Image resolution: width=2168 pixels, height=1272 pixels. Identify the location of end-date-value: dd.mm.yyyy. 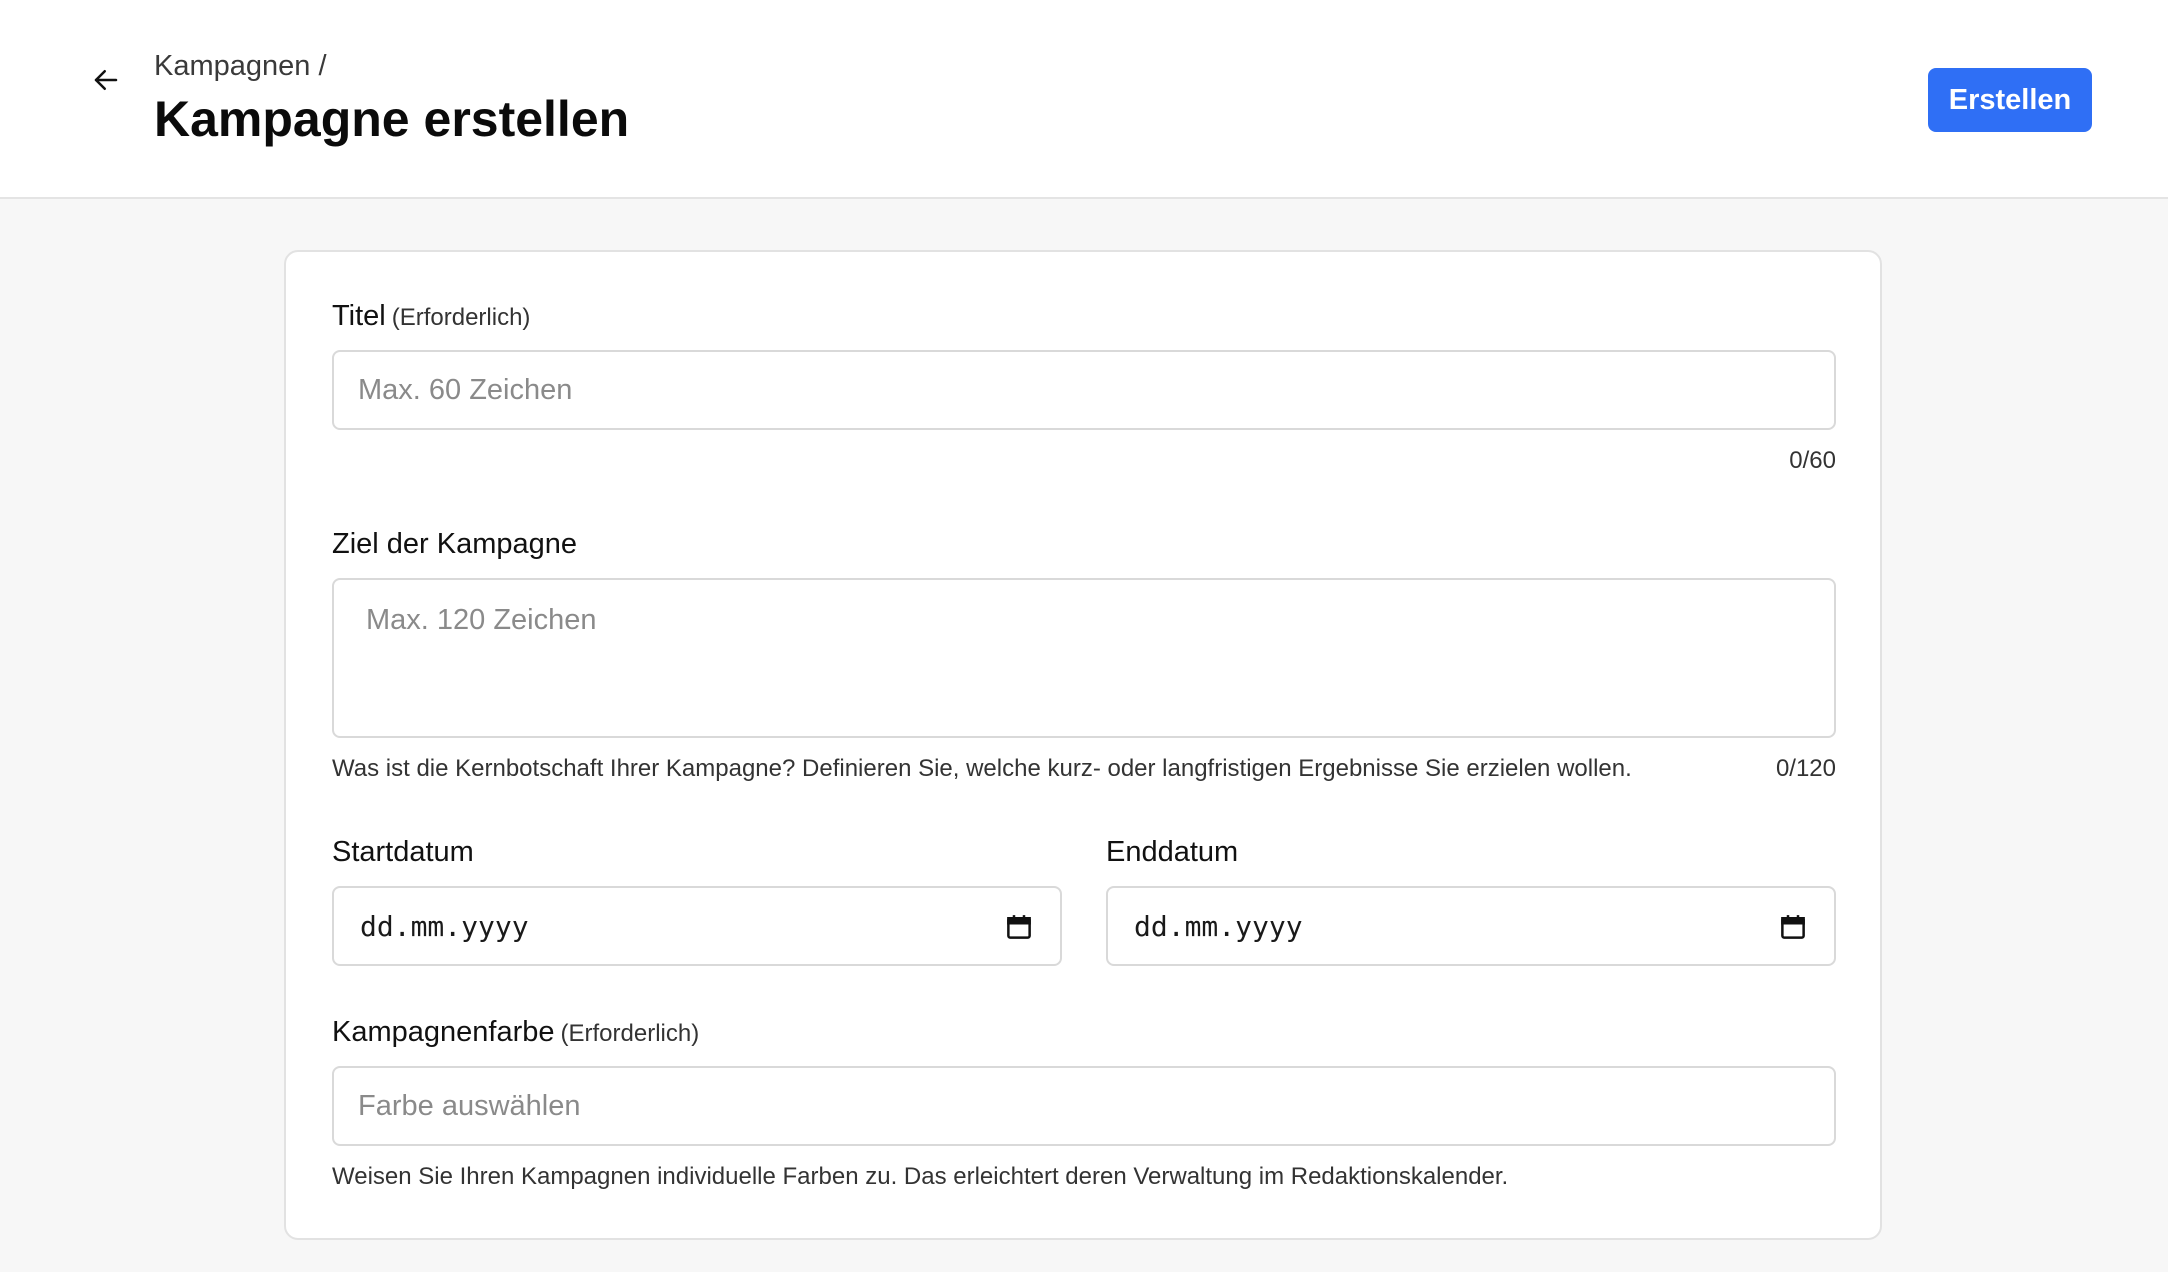
(1218, 926).